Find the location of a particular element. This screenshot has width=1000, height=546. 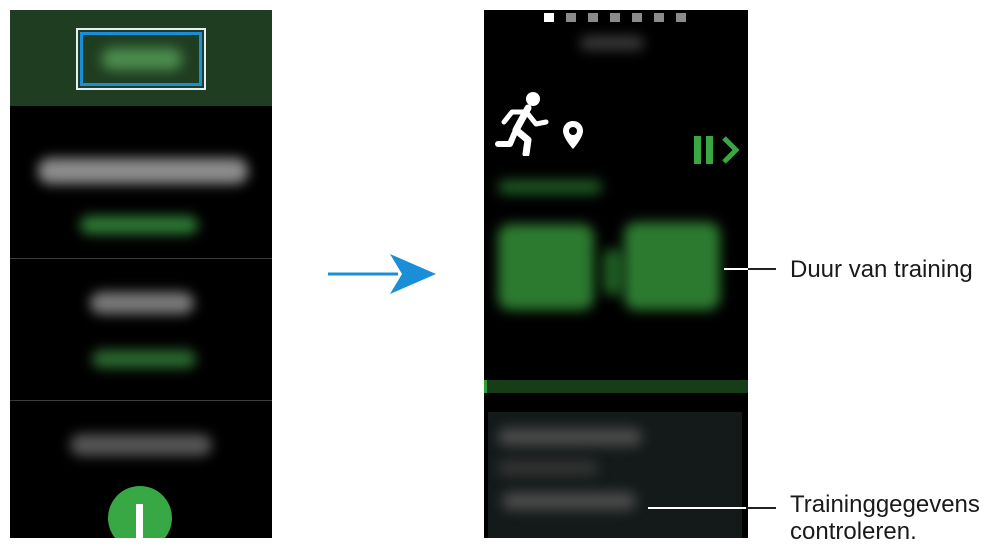

callout-details-label-1: Traininggegevens is located at coordinates (885, 504).